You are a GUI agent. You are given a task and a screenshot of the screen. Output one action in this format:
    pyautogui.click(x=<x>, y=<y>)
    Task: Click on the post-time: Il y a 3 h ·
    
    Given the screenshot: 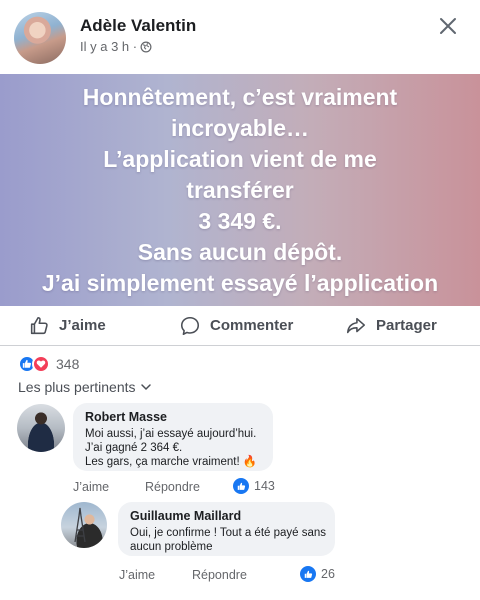 What is the action you would take?
    pyautogui.click(x=108, y=46)
    